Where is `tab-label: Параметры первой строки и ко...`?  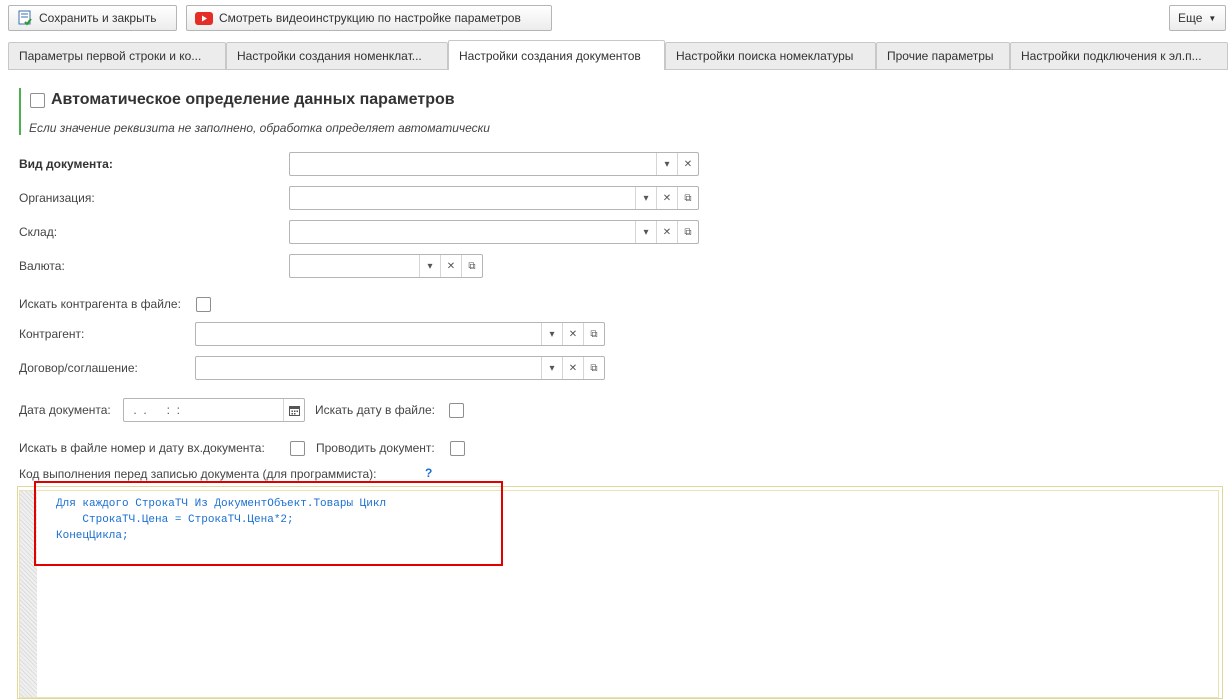 tab-label: Параметры первой строки и ко... is located at coordinates (110, 56).